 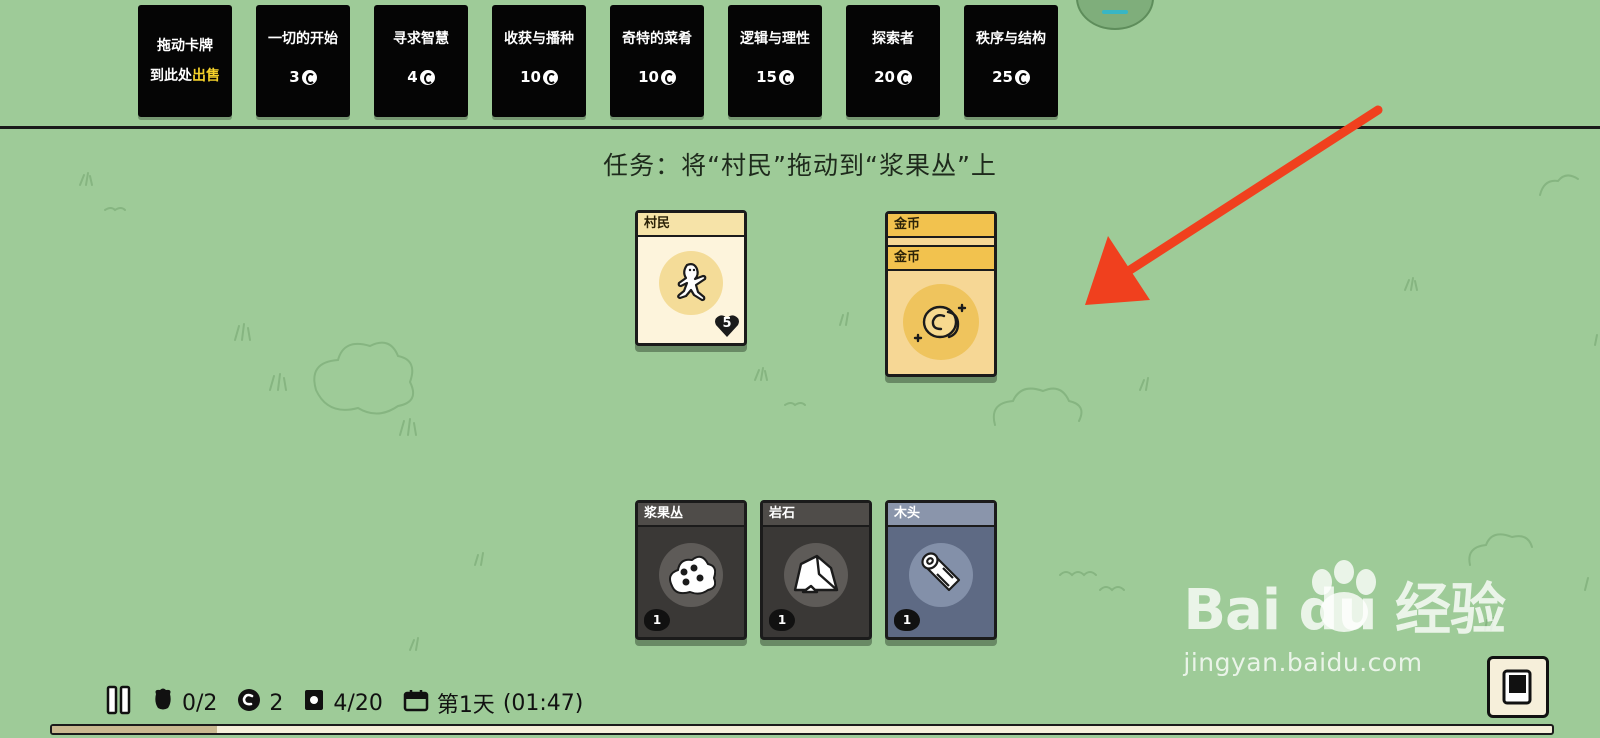 I want to click on pack-name: 探索者, so click(x=893, y=39).